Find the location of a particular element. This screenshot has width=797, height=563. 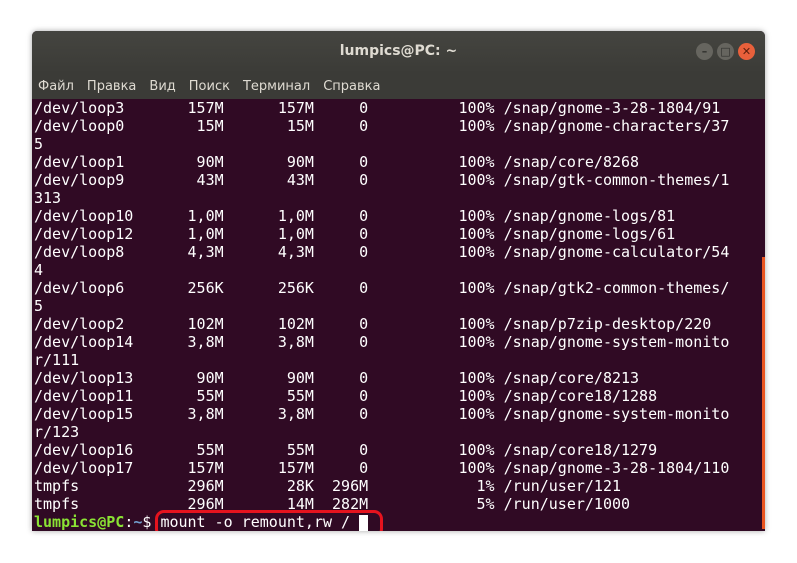

maximize-icon: □ is located at coordinates (725, 51).